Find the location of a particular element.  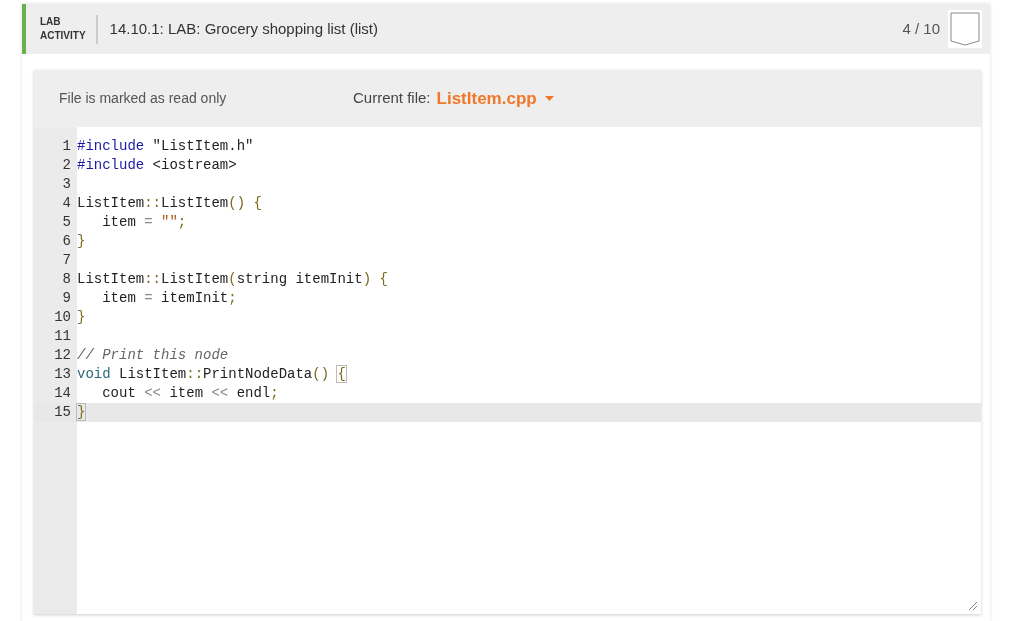

read-only-note: File is marked as read only is located at coordinates (143, 98).